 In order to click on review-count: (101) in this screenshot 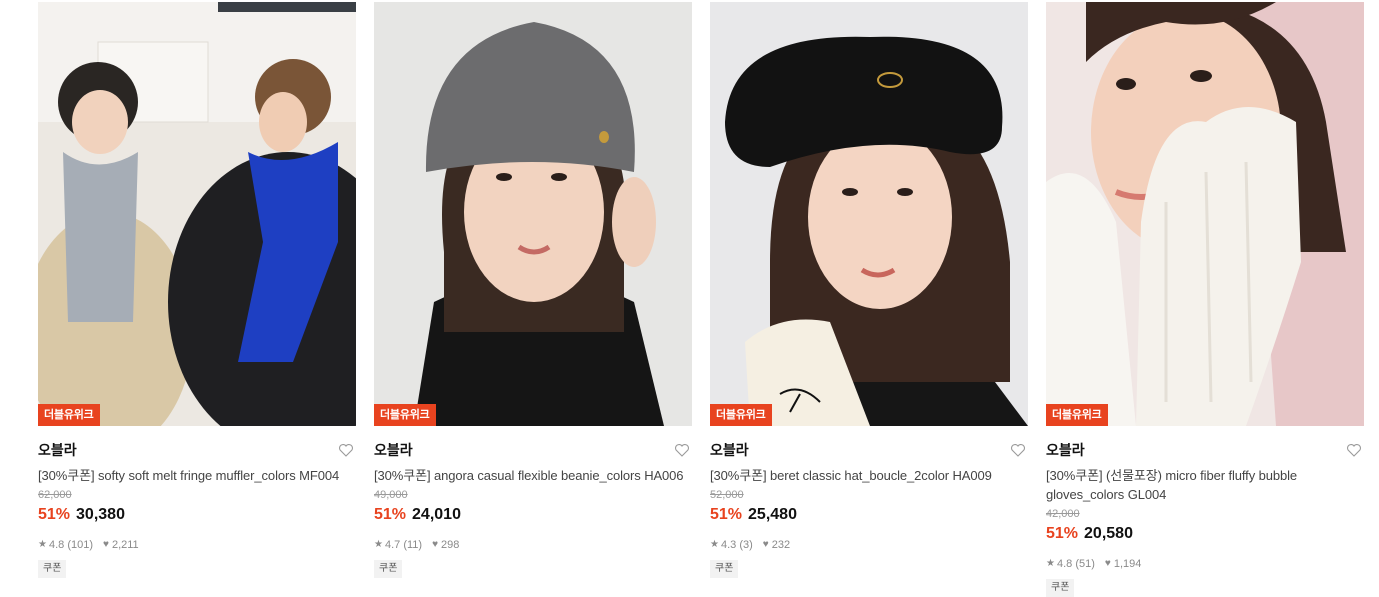, I will do `click(80, 545)`.